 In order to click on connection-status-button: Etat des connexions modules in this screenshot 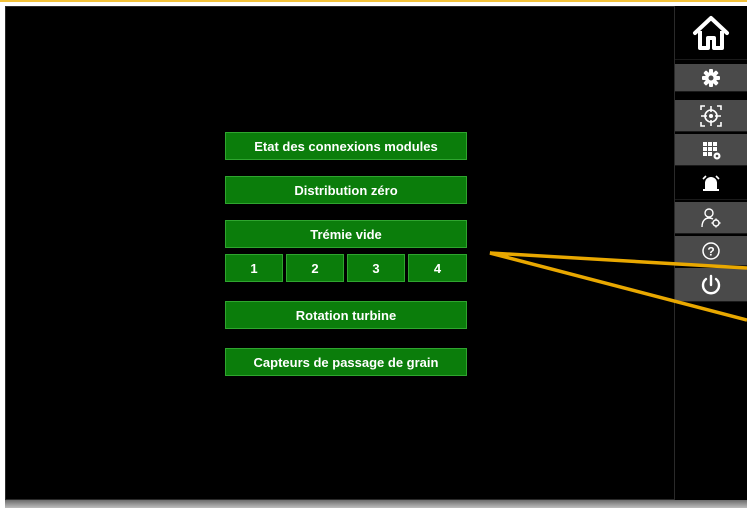, I will do `click(346, 146)`.